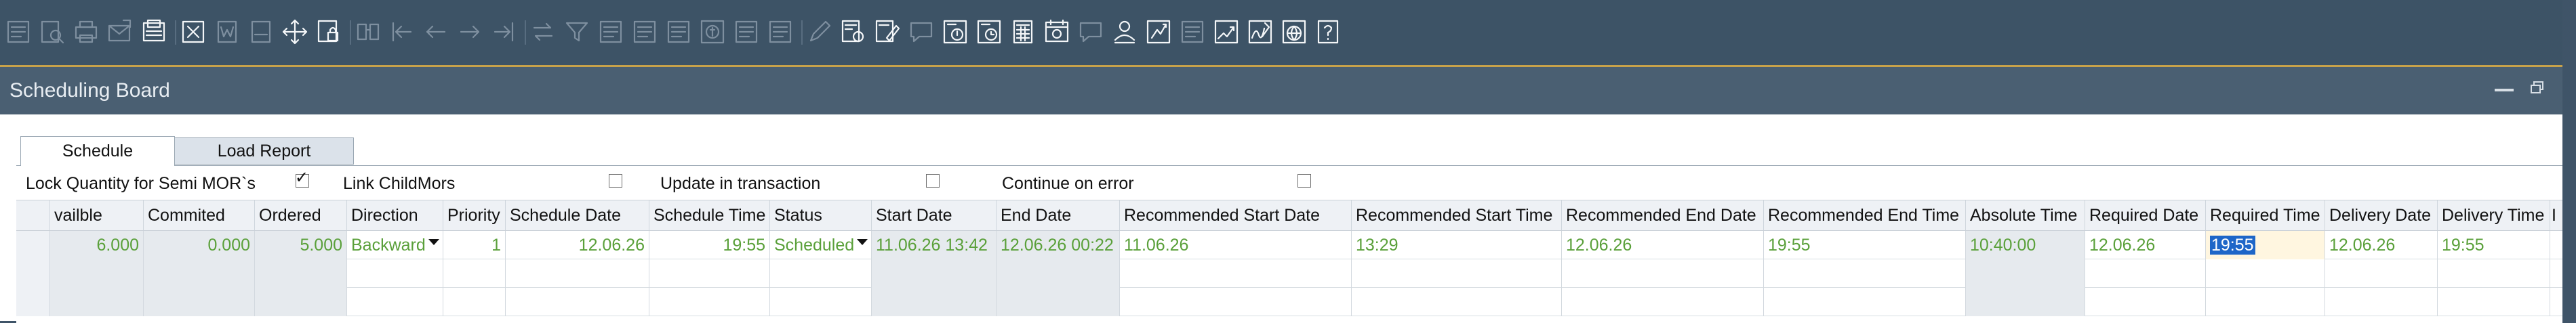  I want to click on payment-means-icon, so click(712, 32).